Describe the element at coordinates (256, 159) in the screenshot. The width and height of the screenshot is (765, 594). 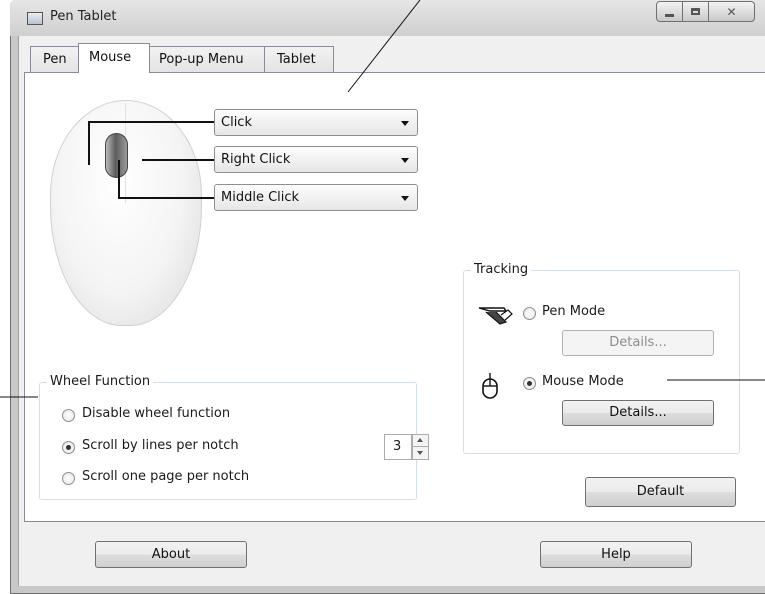
I see `right-button-value: Right Click` at that location.